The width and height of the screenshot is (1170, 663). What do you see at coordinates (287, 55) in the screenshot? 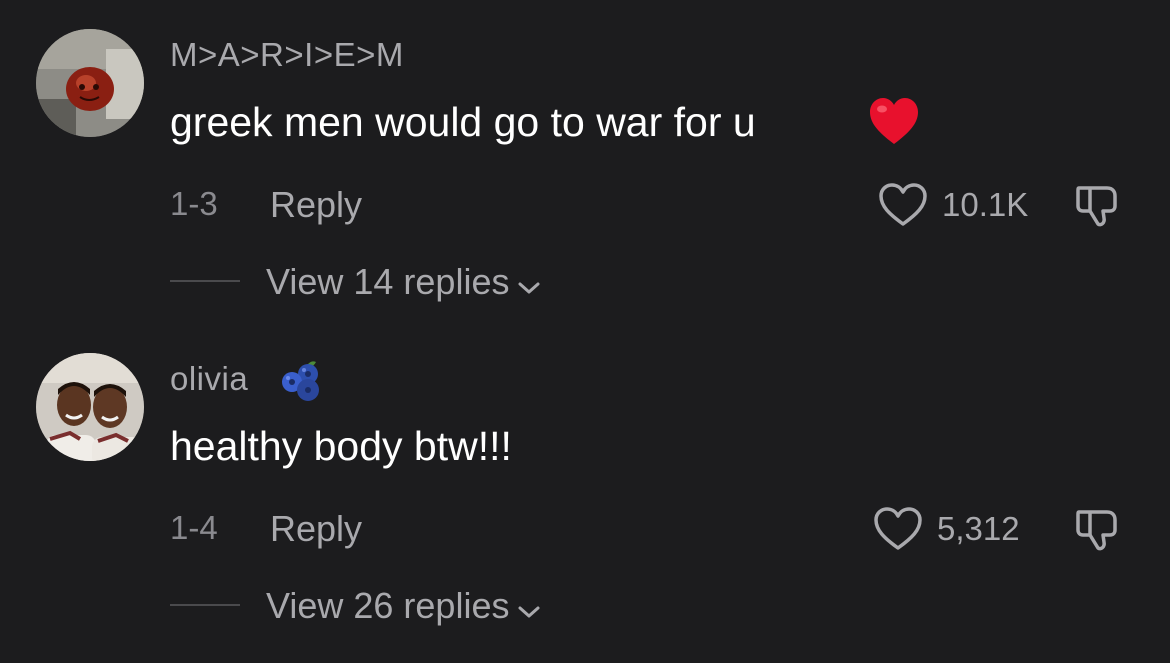
I see `username: M>A>R>I>E>M` at bounding box center [287, 55].